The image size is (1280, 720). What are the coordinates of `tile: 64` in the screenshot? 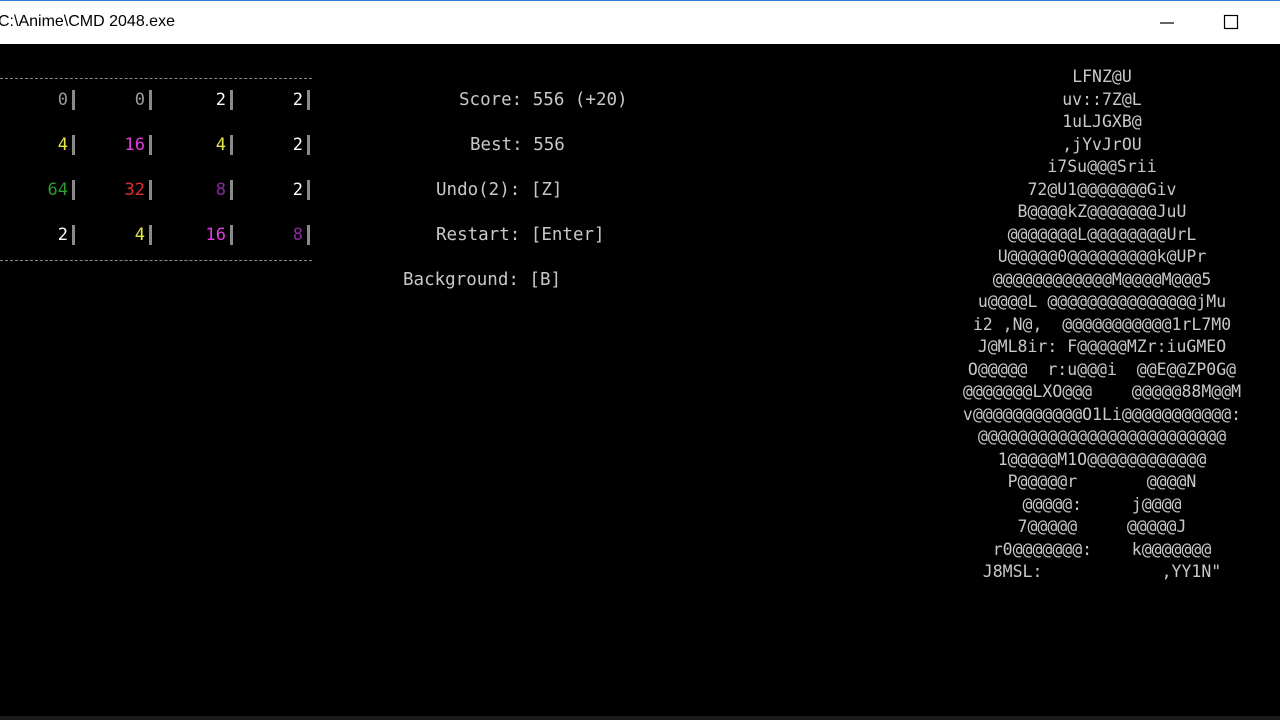 It's located at (57, 190).